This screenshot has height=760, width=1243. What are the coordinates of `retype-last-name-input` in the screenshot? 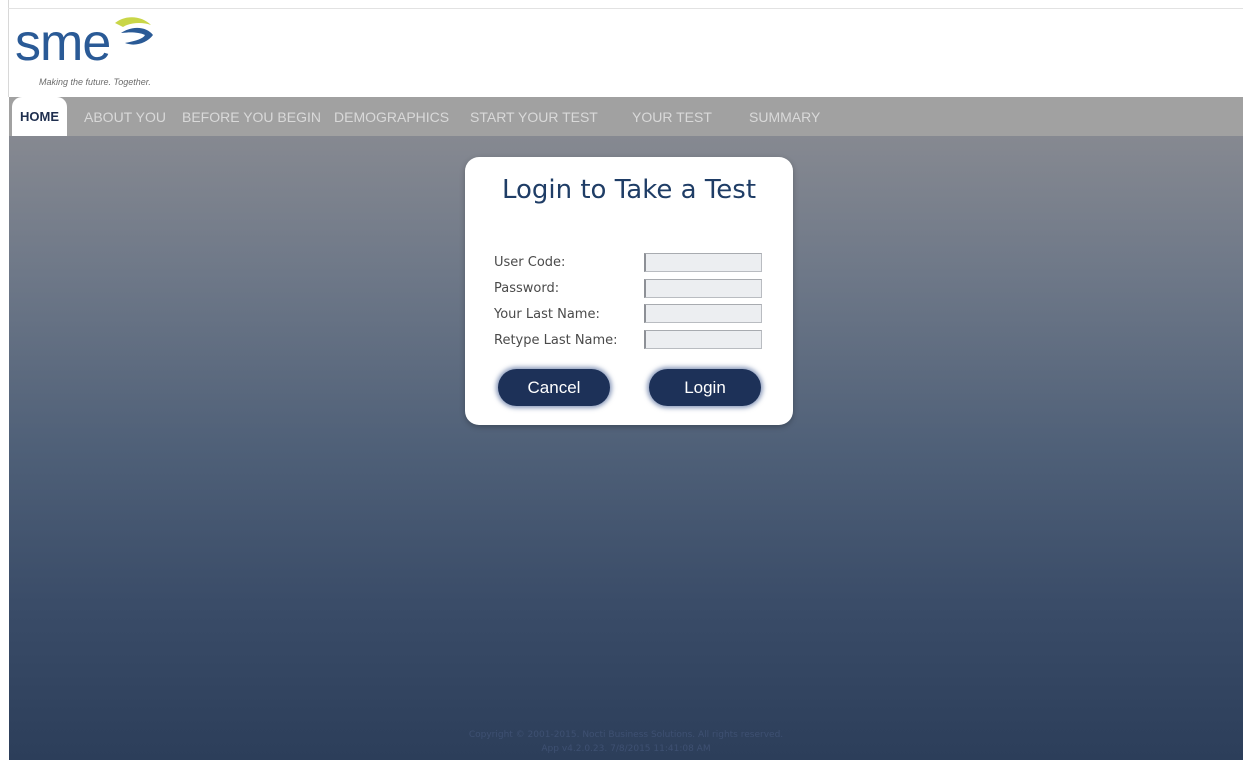 It's located at (703, 339).